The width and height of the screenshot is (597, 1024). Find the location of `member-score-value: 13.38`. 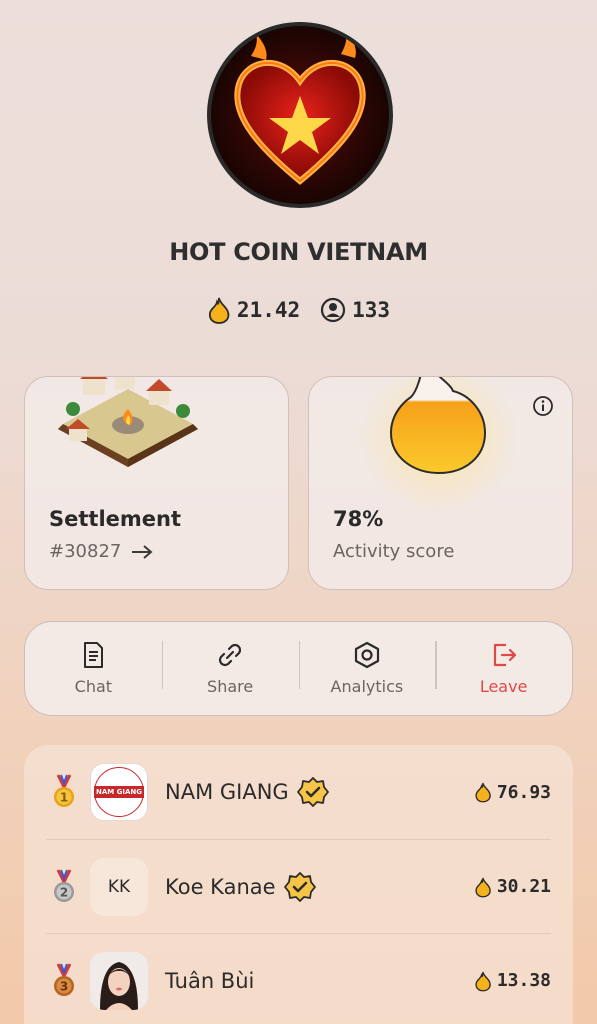

member-score-value: 13.38 is located at coordinates (523, 980).